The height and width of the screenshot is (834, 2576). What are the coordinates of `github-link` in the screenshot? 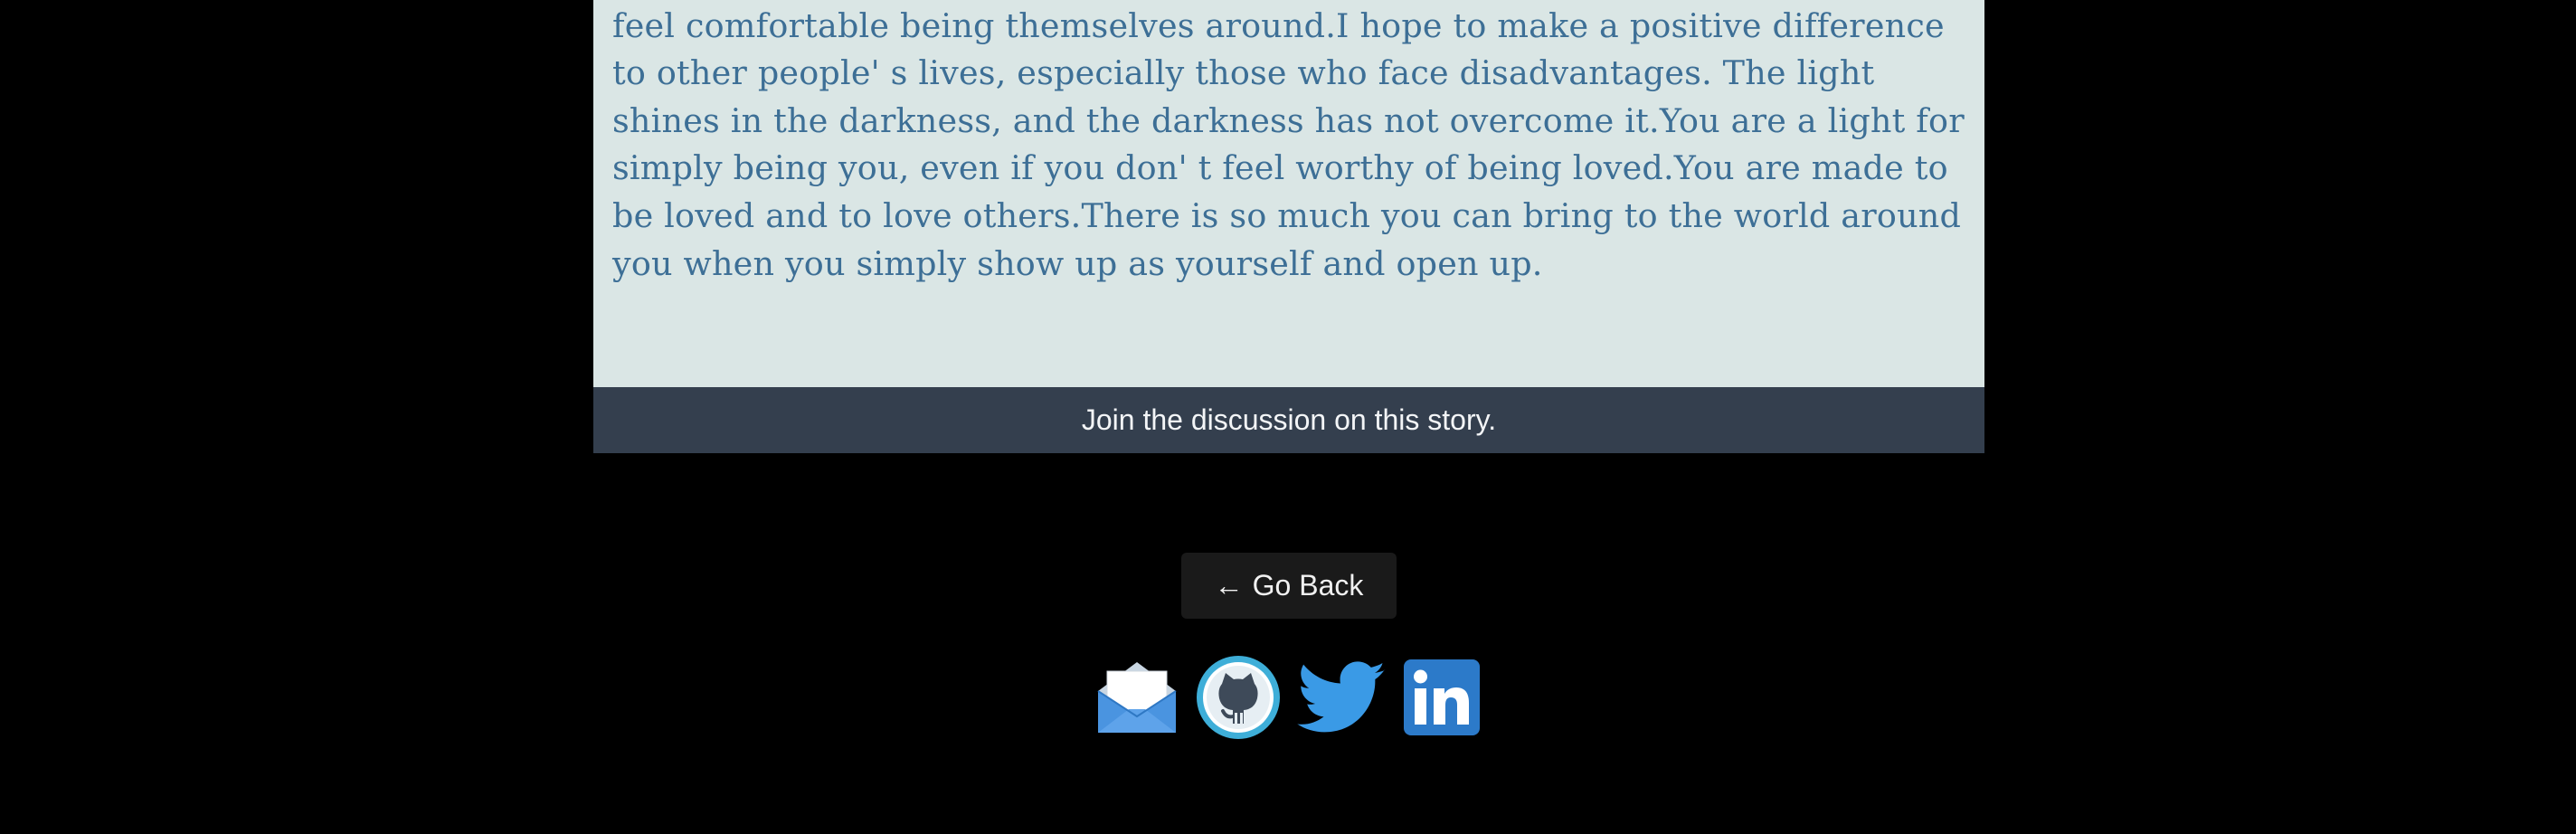 It's located at (1238, 697).